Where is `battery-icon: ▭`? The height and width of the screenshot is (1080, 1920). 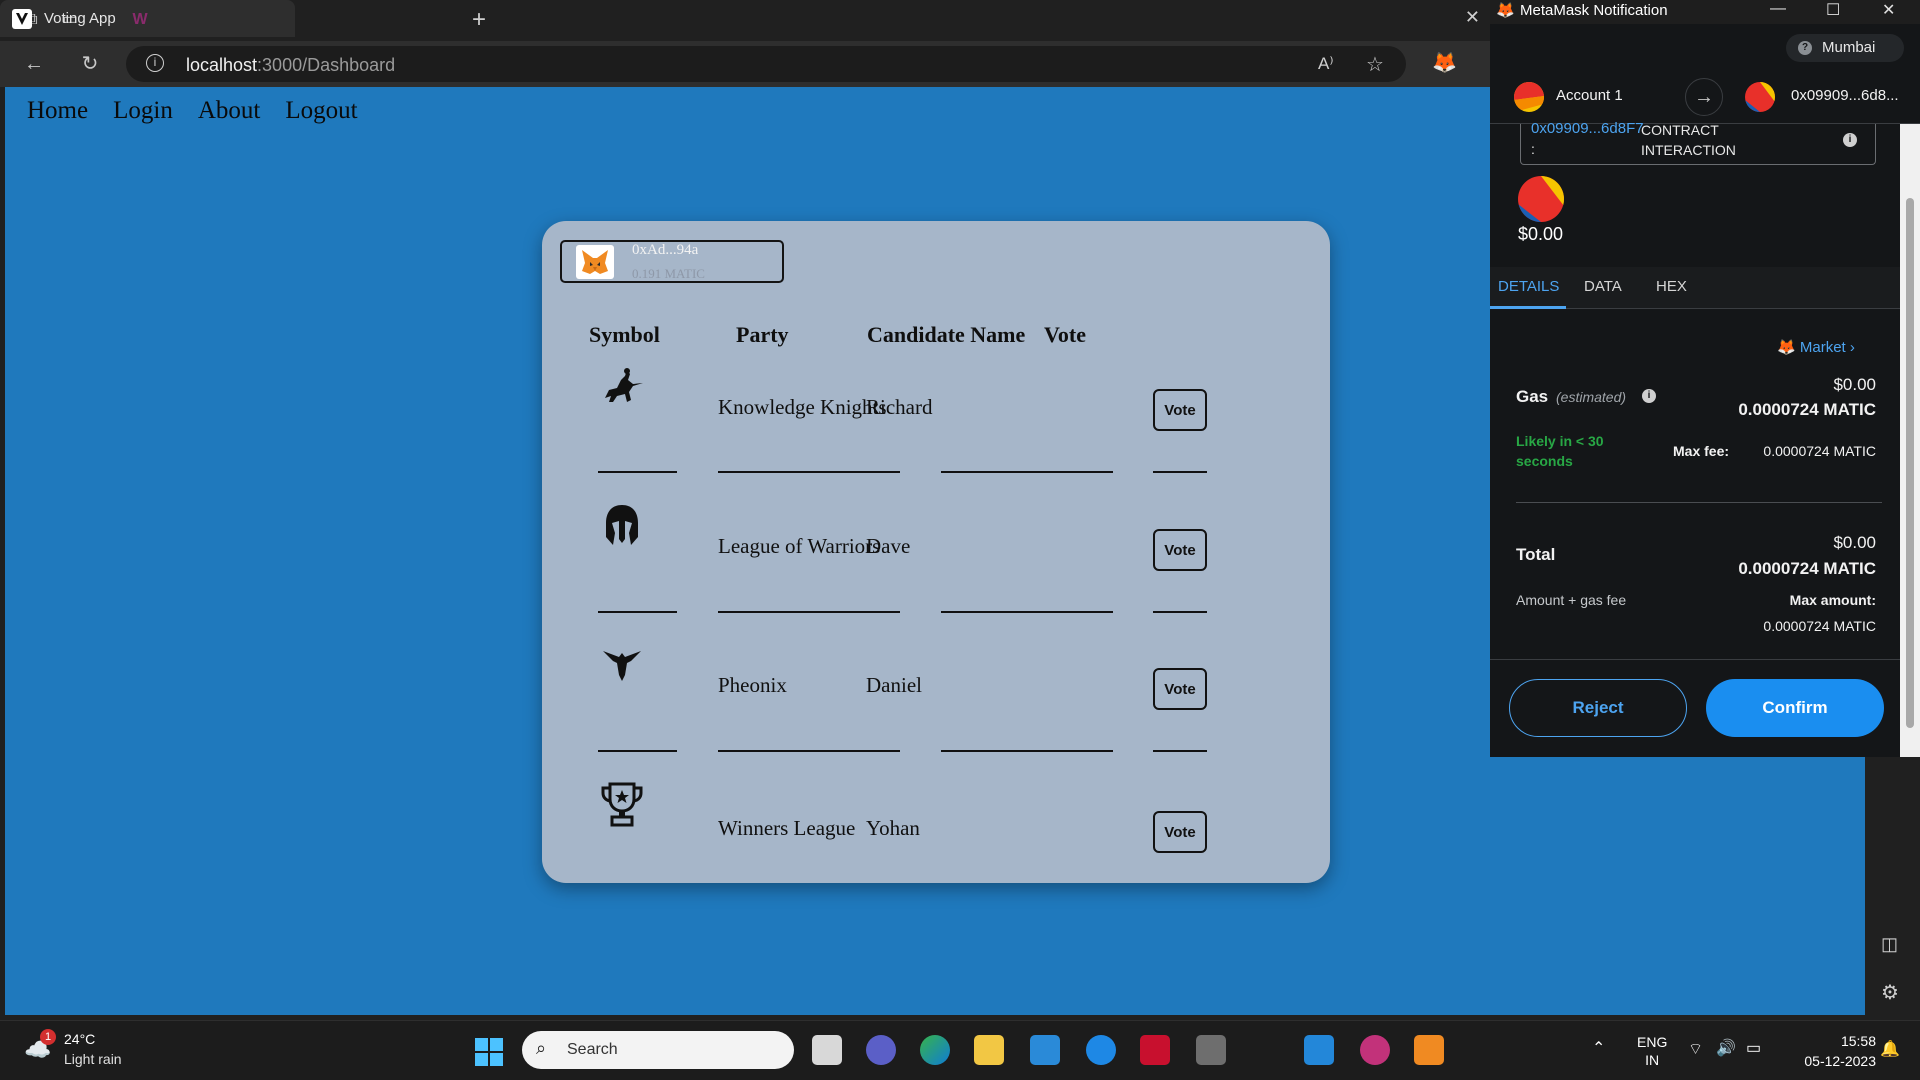 battery-icon: ▭ is located at coordinates (1753, 1048).